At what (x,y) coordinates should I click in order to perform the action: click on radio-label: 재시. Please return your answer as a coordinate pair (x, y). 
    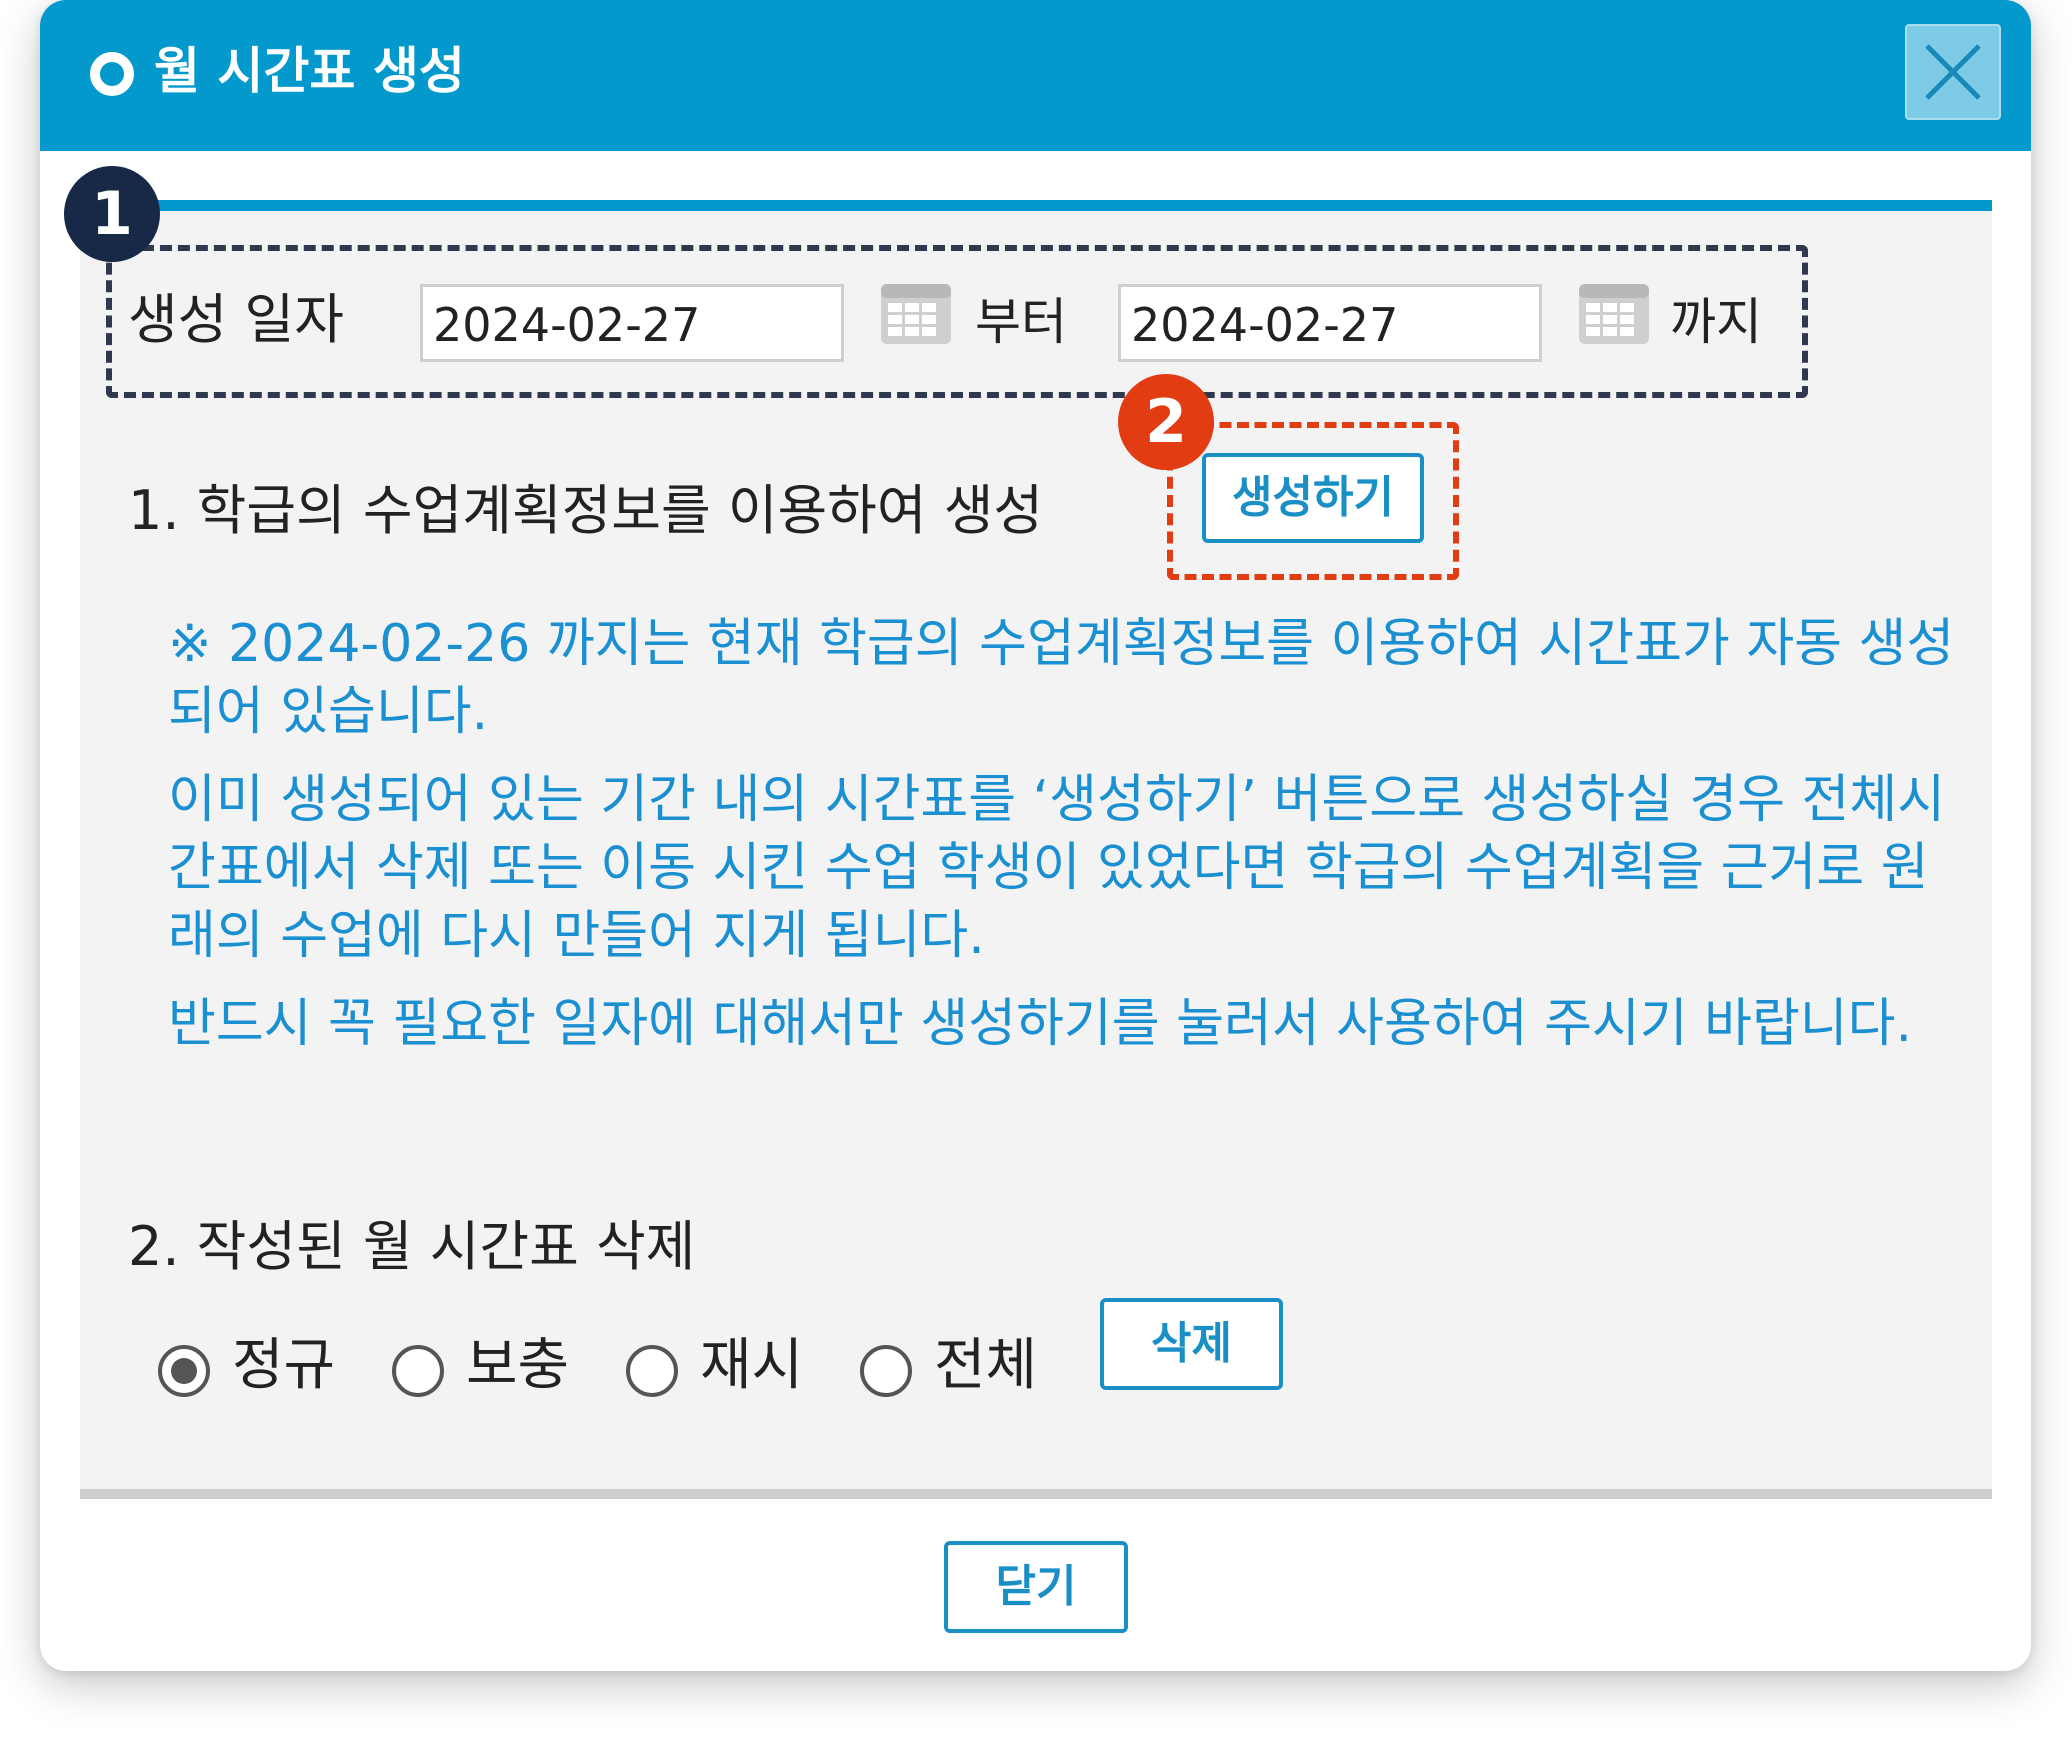
    Looking at the image, I should click on (752, 1365).